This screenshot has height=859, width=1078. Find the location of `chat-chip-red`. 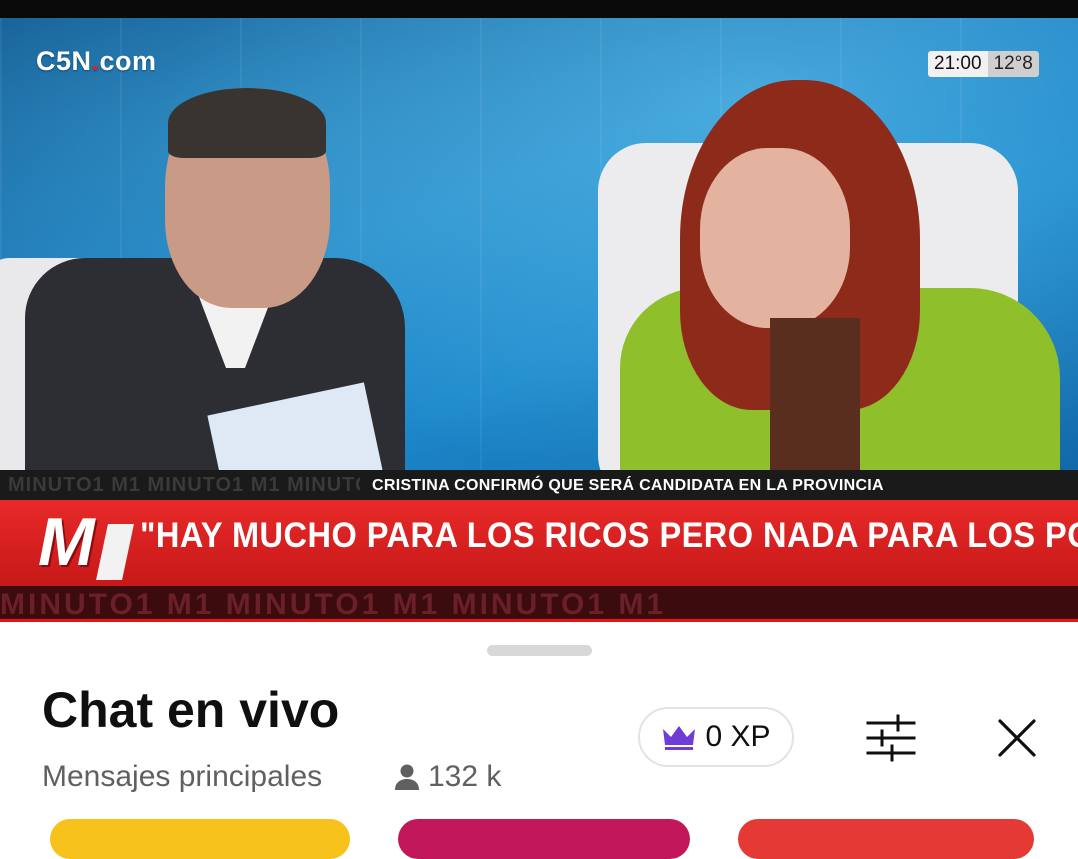

chat-chip-red is located at coordinates (886, 839).